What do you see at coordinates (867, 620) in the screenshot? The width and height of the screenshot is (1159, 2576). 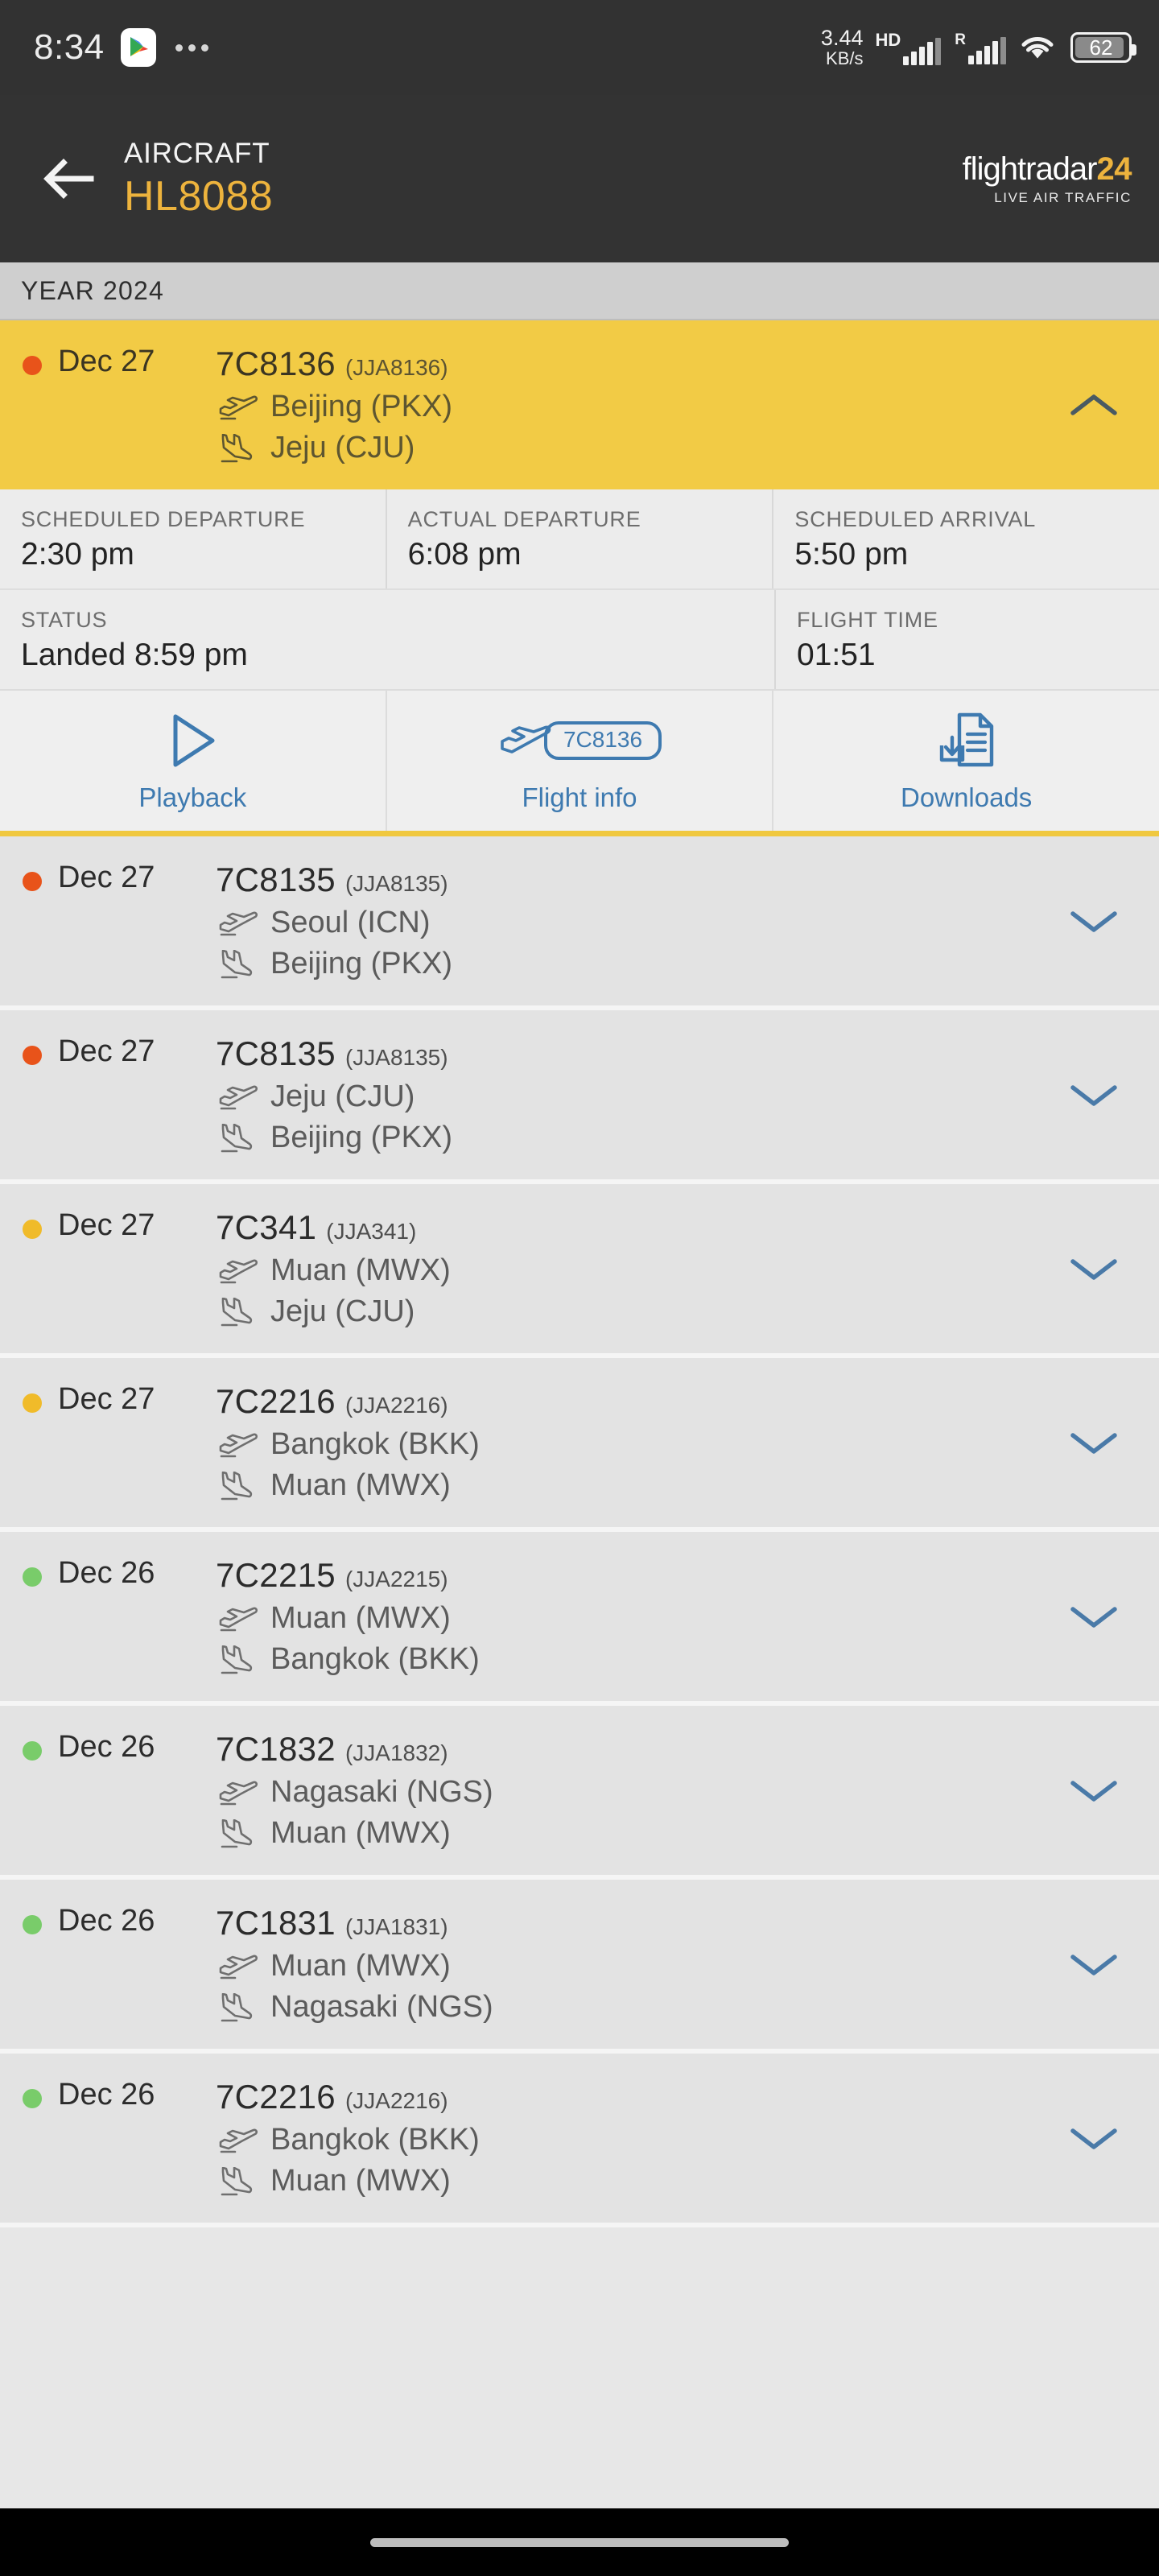 I see `flight-time-label: FLIGHT TIME` at bounding box center [867, 620].